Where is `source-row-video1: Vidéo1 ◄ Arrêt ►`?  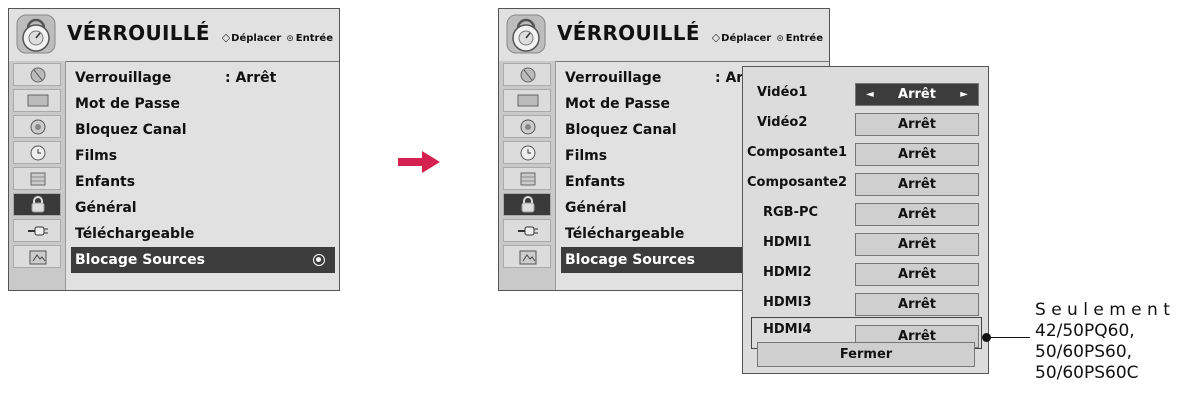
source-row-video1: Vidéo1 ◄ Arrêt ► is located at coordinates (865, 94).